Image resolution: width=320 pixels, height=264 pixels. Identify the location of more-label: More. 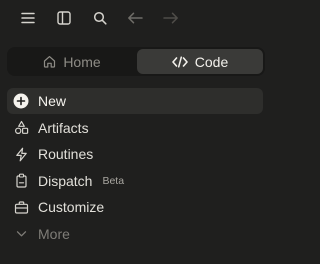
(54, 233).